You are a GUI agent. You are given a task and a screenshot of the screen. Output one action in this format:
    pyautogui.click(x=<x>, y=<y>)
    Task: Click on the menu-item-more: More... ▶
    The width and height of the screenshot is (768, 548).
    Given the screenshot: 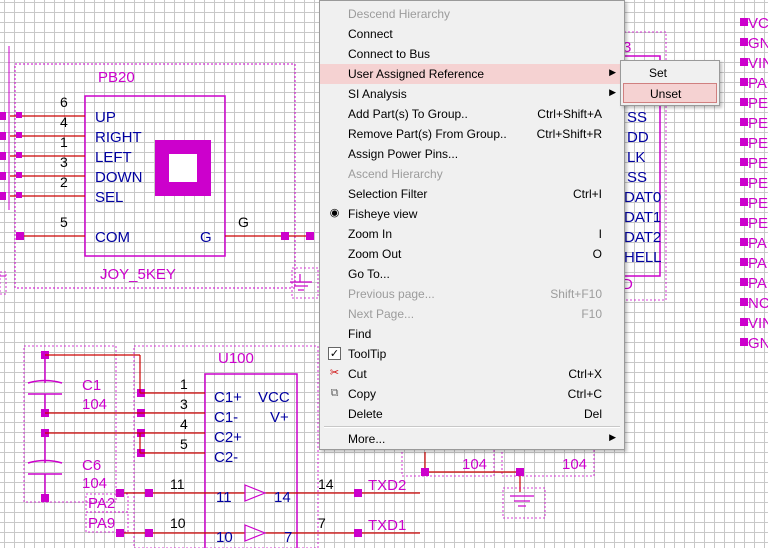 What is the action you would take?
    pyautogui.click(x=472, y=439)
    